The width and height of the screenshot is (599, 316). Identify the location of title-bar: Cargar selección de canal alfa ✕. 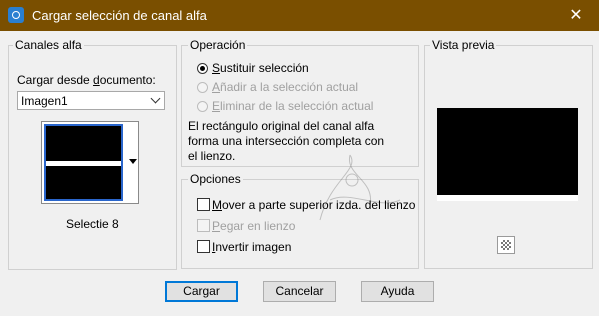
(299, 15).